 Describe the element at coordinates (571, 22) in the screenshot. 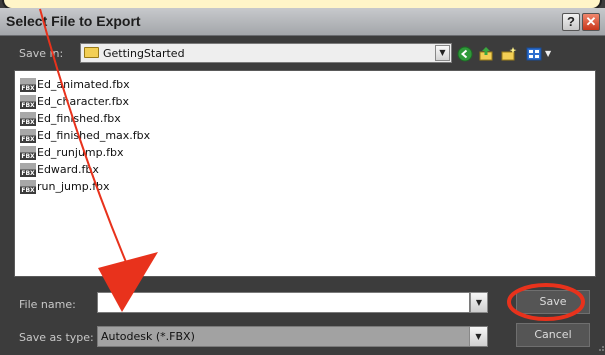

I see `help-button: ?` at that location.